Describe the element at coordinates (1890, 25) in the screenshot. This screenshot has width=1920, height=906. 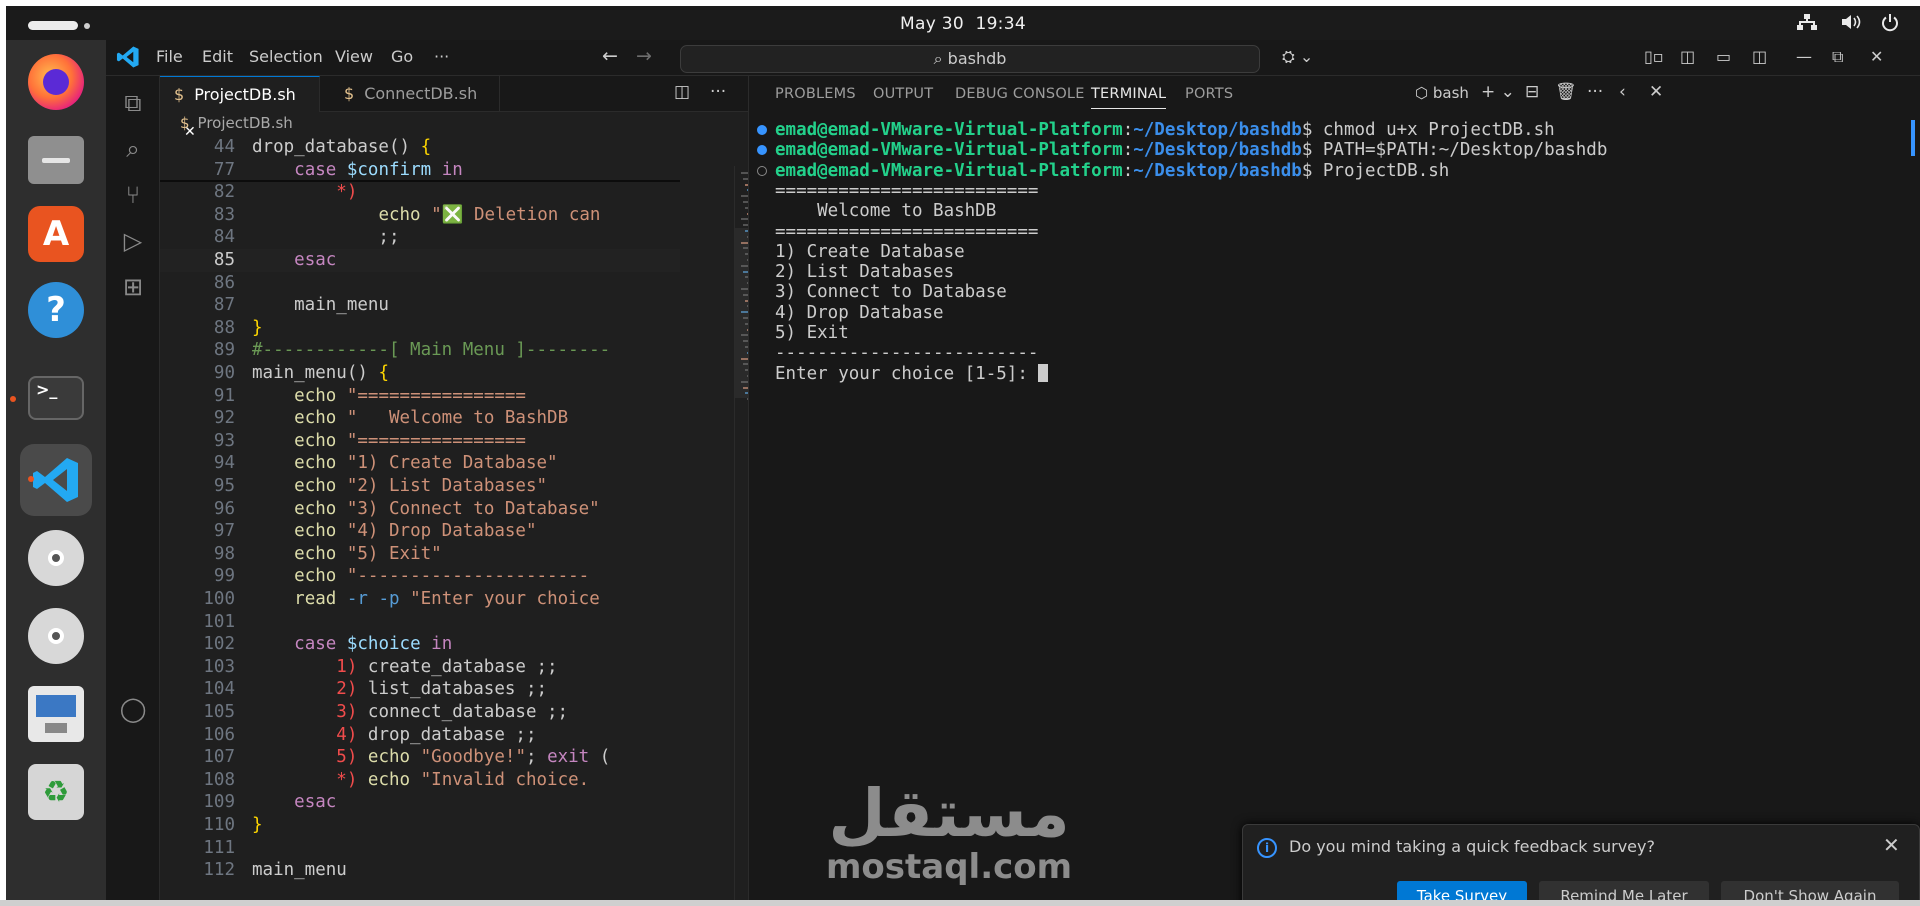
I see `power-icon` at that location.